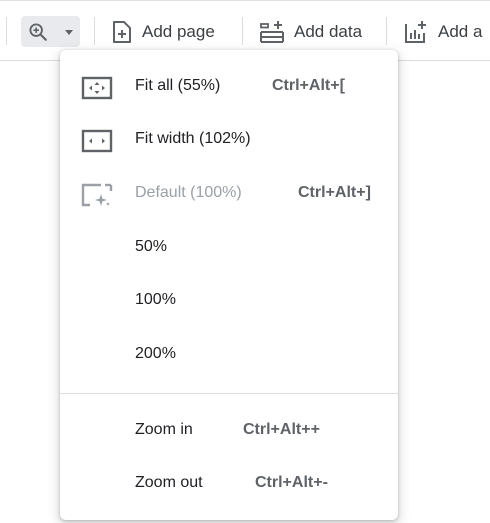 The width and height of the screenshot is (490, 523). What do you see at coordinates (169, 482) in the screenshot?
I see `menu-item-label: Zoom out` at bounding box center [169, 482].